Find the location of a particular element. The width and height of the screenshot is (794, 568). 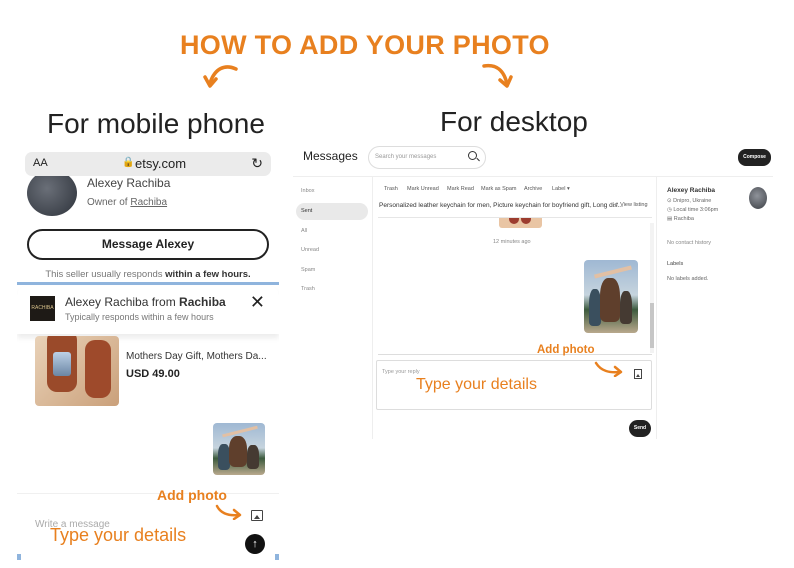

conversation-subtitle: Typically responds within a few hours is located at coordinates (139, 317).